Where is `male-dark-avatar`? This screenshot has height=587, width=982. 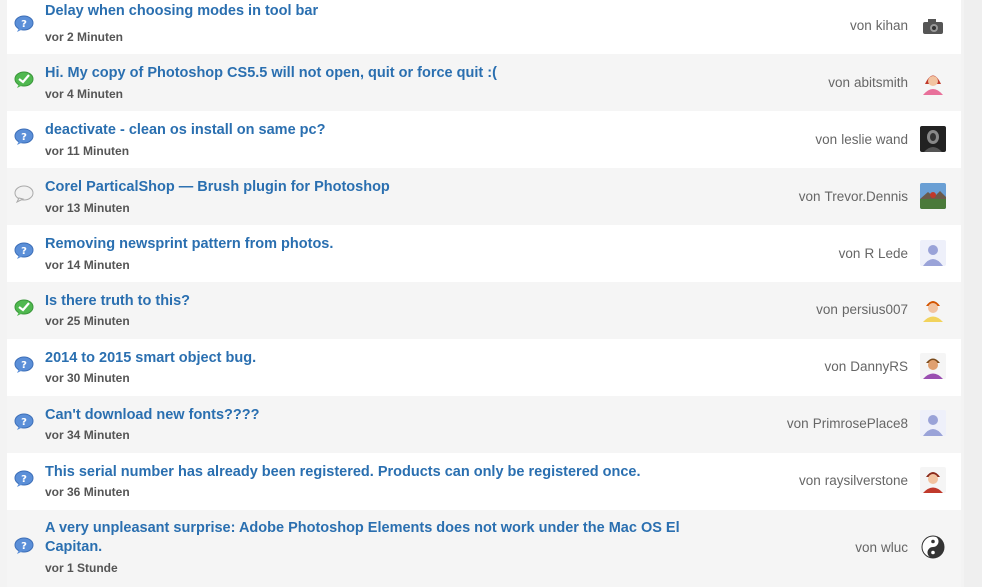
male-dark-avatar is located at coordinates (933, 366).